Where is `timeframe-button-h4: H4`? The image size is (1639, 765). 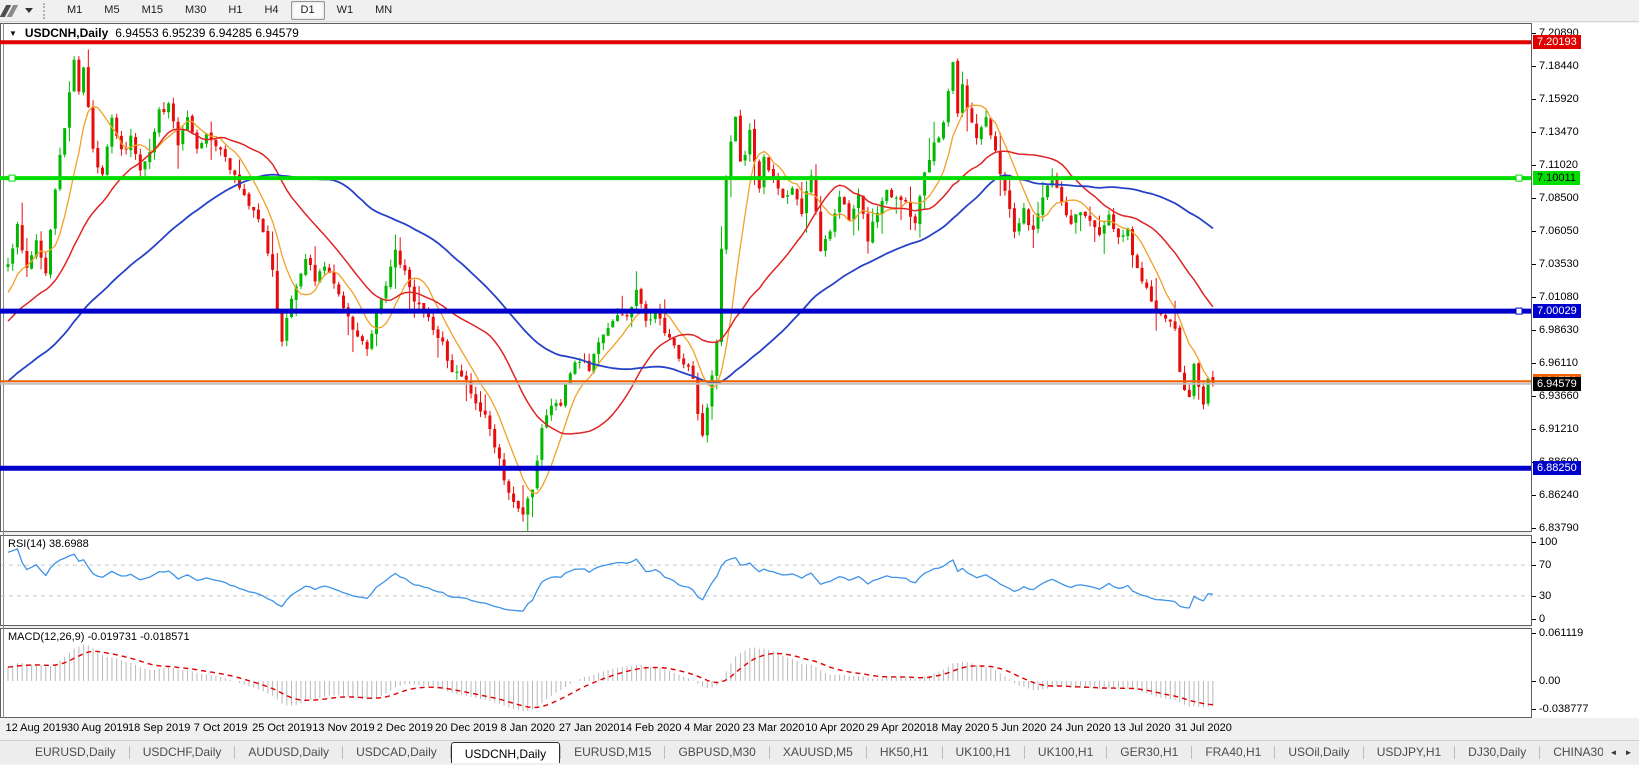
timeframe-button-h4: H4 is located at coordinates (271, 10).